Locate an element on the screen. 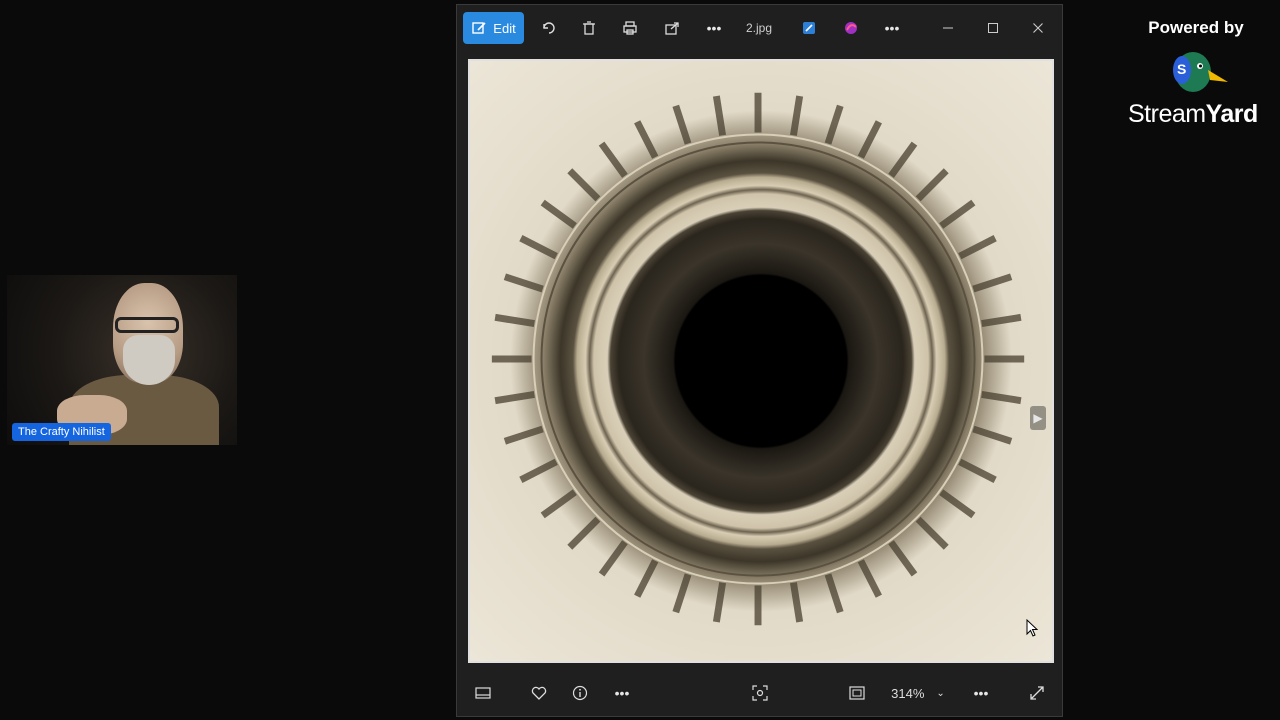  filmstrip-button is located at coordinates (483, 693).